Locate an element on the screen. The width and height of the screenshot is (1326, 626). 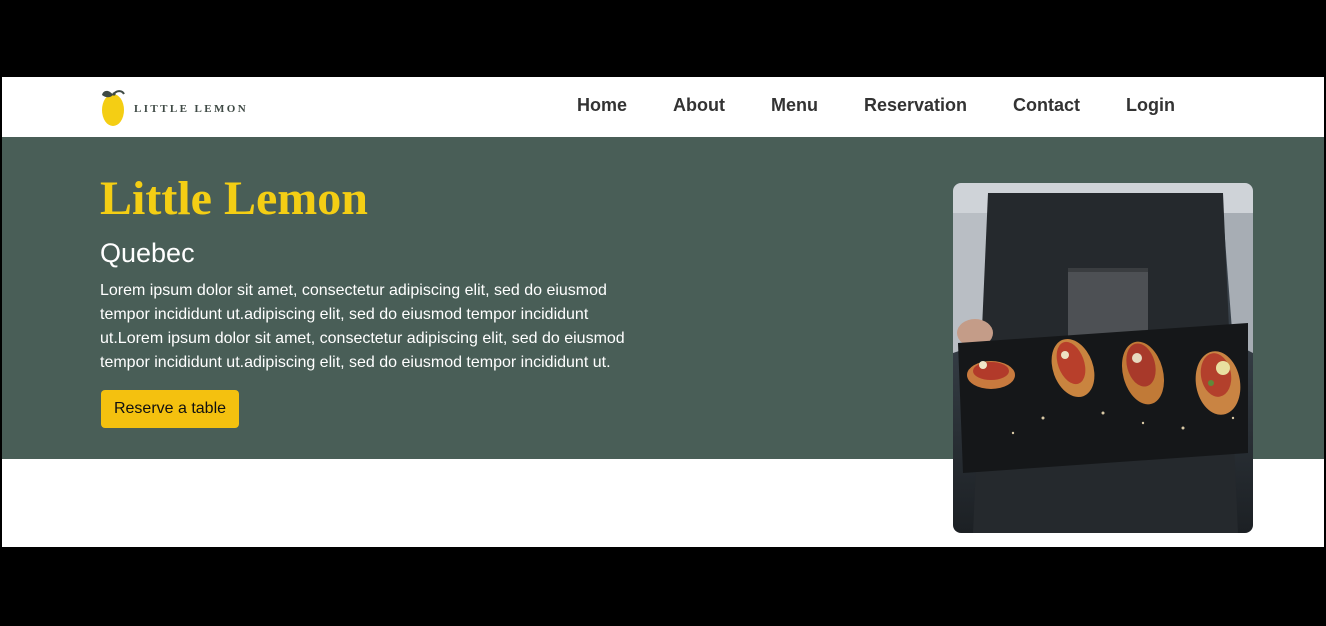
lemon-icon is located at coordinates (113, 108).